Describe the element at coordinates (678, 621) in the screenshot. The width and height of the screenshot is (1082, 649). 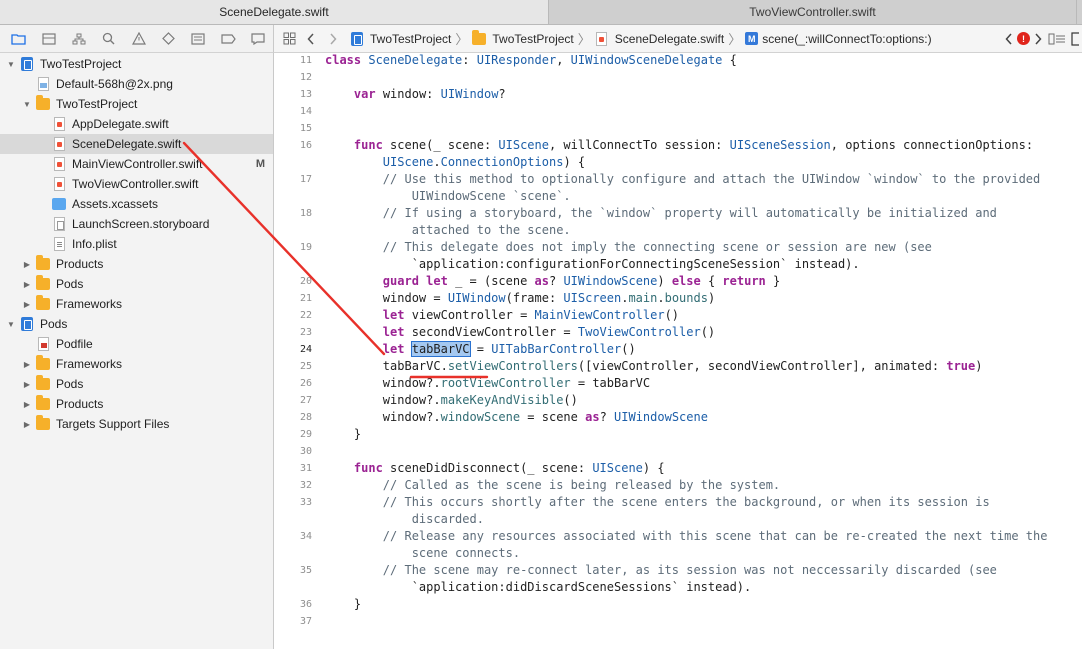
I see `code-line: 37` at that location.